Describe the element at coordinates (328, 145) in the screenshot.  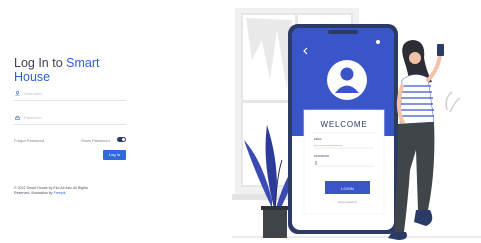
I see `email-value: boy.smart.house@email.com` at that location.